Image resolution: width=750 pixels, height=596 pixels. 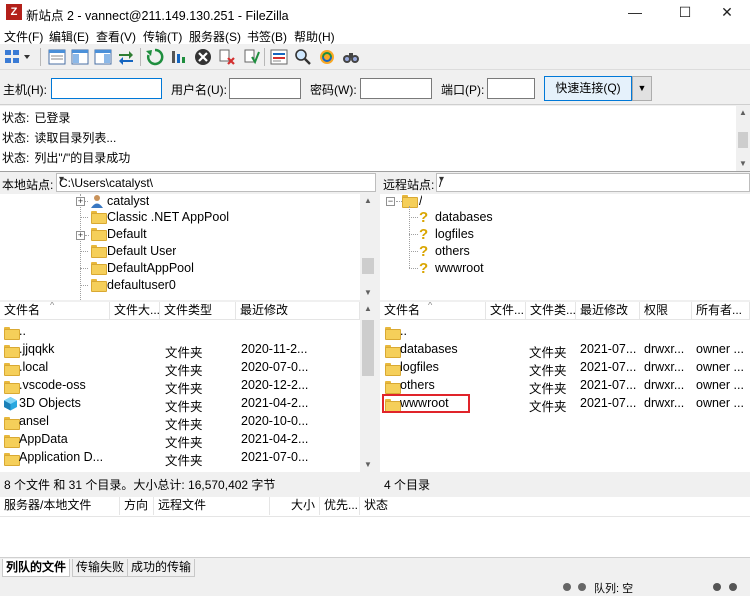 I want to click on tree-item: Default User, so click(x=141, y=251).